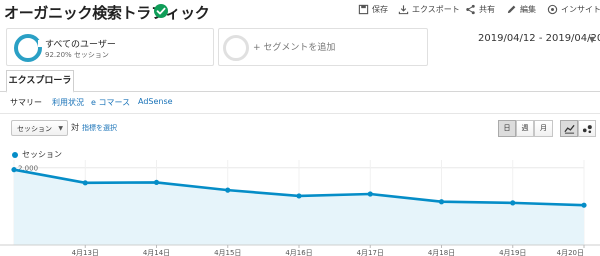  What do you see at coordinates (436, 9) in the screenshot?
I see `export-label: エクスポート` at bounding box center [436, 9].